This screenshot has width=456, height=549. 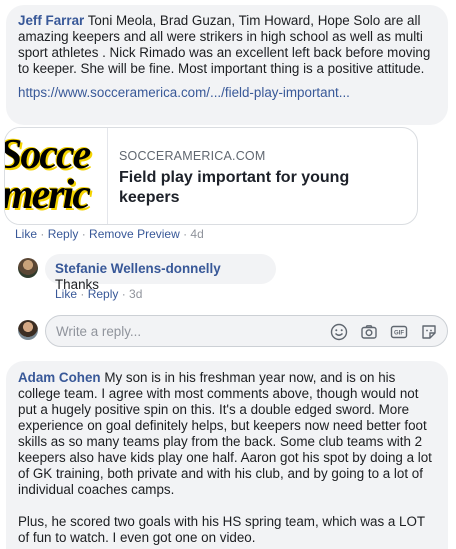 I want to click on camera-icon, so click(x=369, y=332).